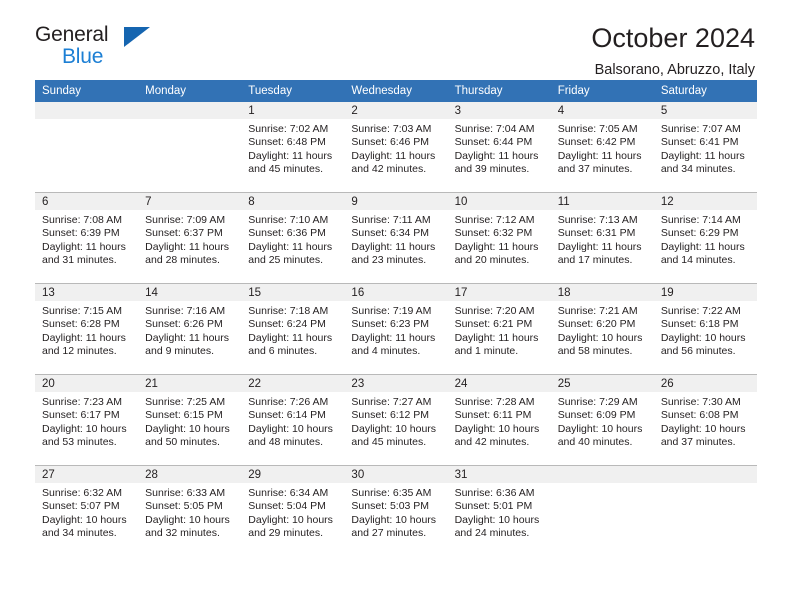 This screenshot has height=612, width=792. I want to click on day-number, so click(602, 474).